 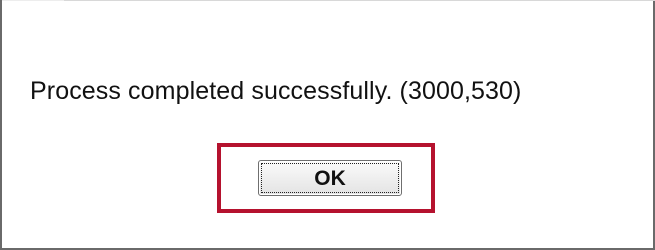 I want to click on ok-button-label: OK, so click(x=330, y=178).